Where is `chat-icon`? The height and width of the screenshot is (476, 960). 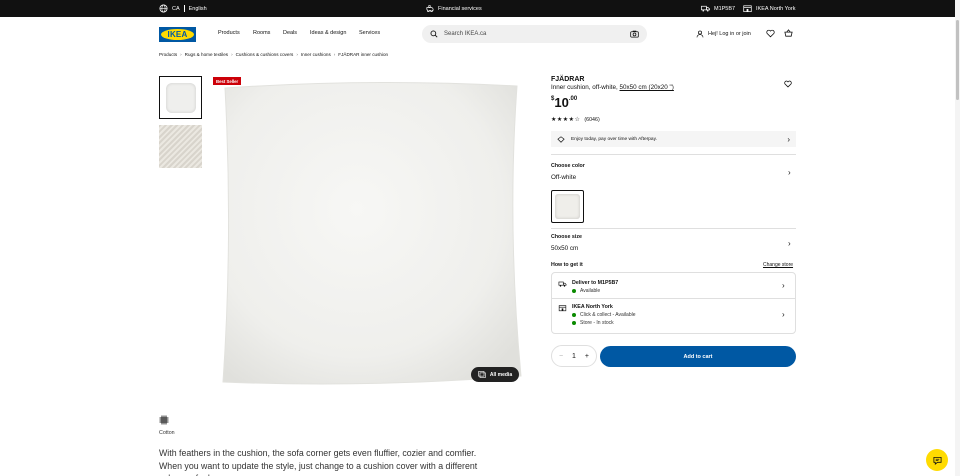
chat-icon is located at coordinates (937, 460).